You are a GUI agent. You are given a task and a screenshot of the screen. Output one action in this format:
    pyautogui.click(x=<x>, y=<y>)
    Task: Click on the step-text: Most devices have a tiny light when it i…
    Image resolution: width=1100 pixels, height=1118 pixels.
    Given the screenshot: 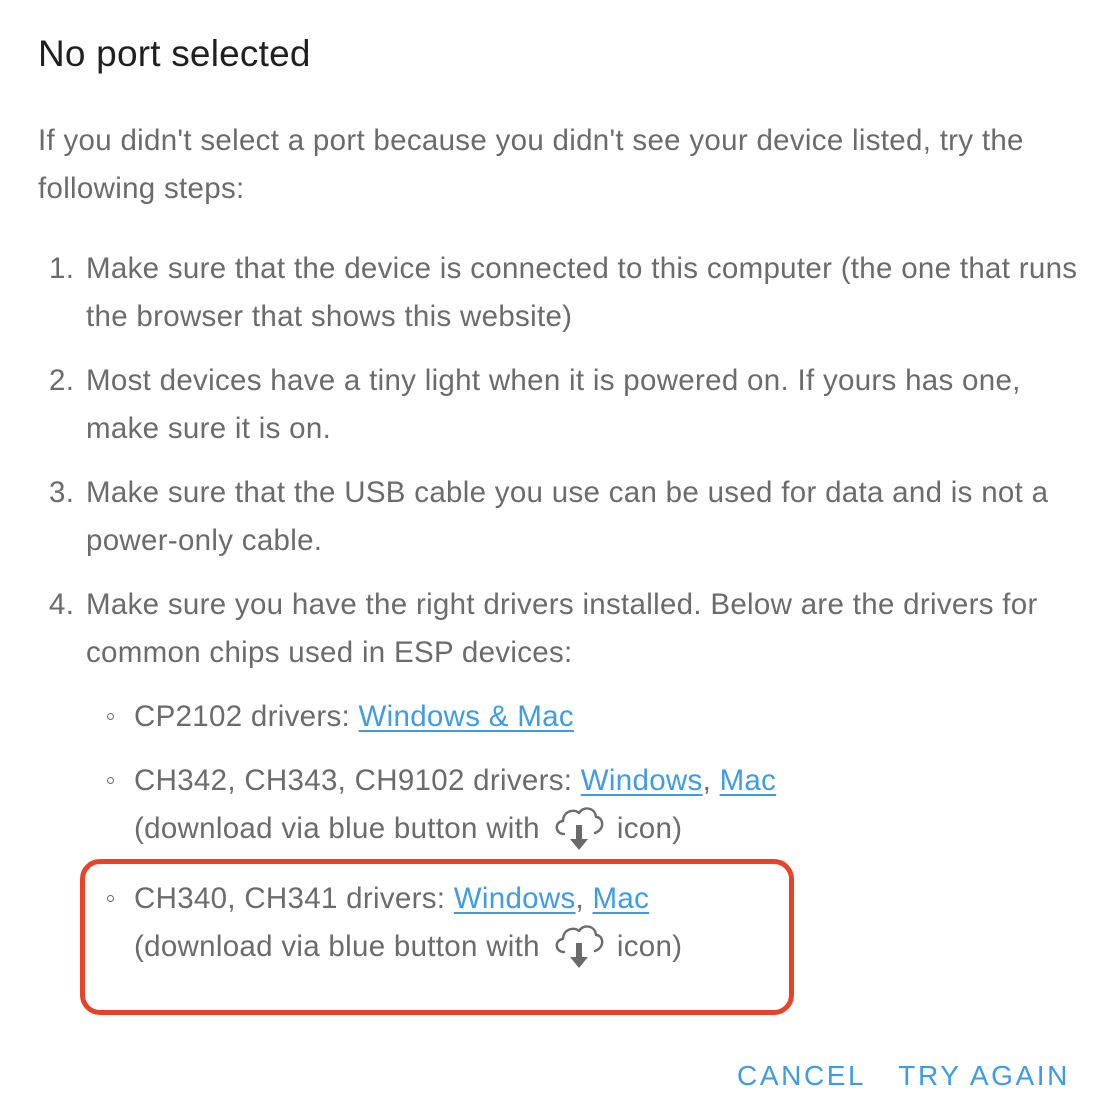 What is the action you would take?
    pyautogui.click(x=553, y=404)
    